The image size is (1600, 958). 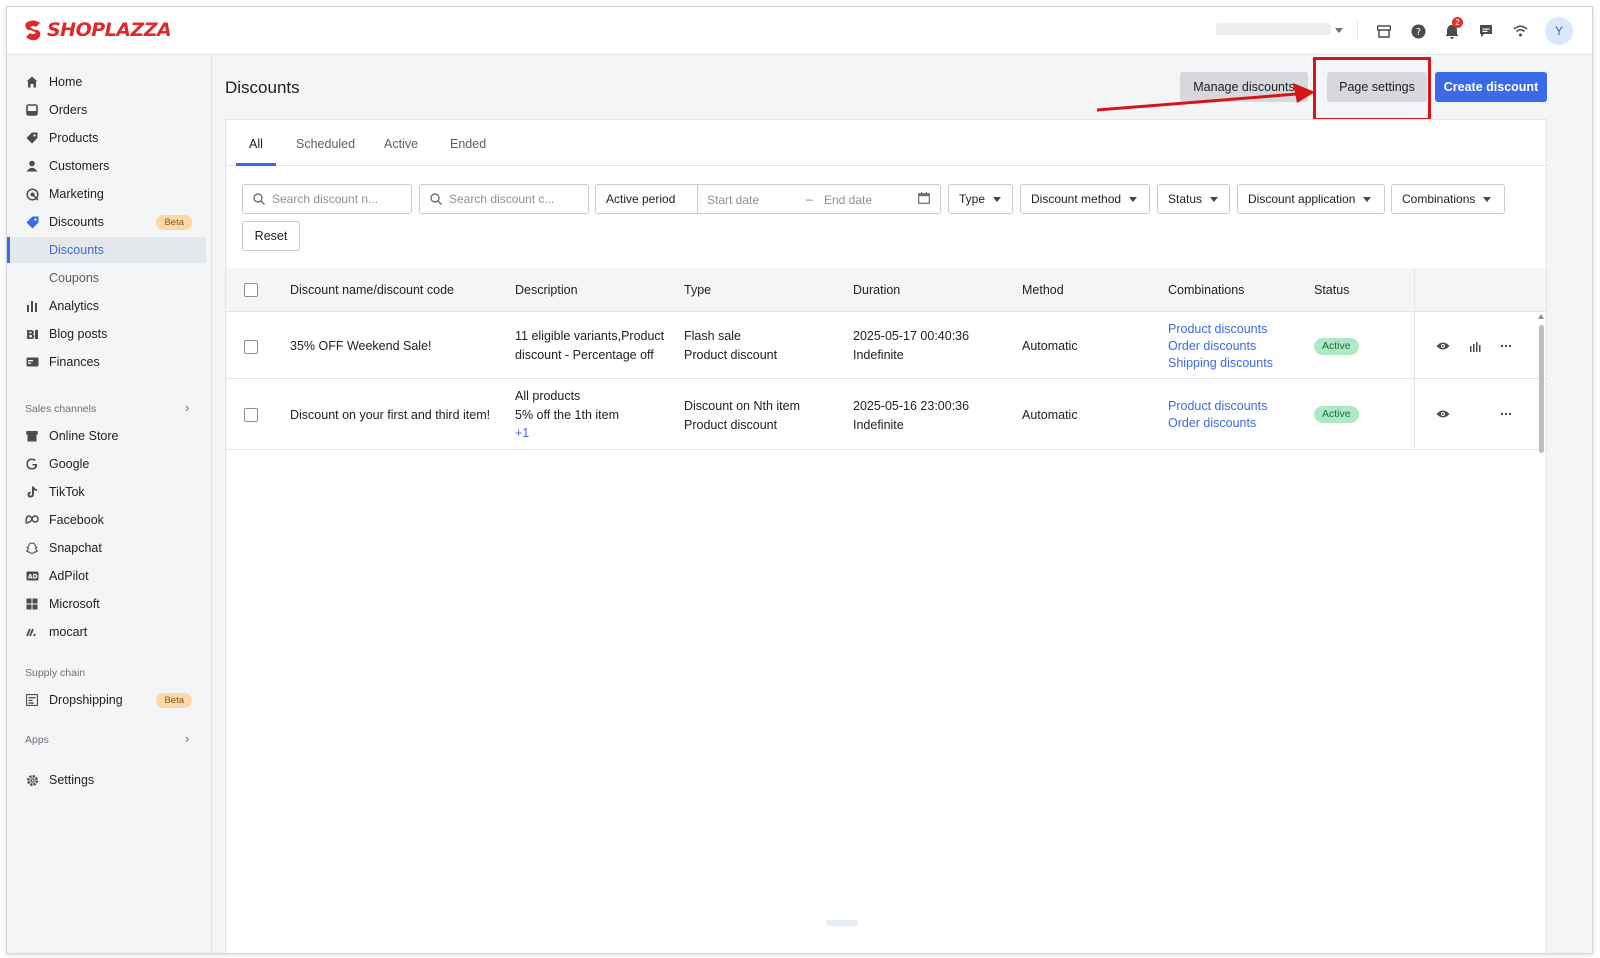 What do you see at coordinates (768, 199) in the screenshot?
I see `active-period-filter: Active period Start date – End date` at bounding box center [768, 199].